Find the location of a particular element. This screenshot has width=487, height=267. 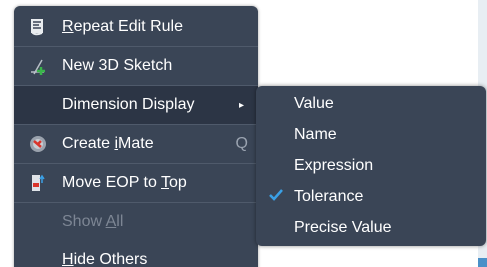

menu-item-create-imate: Create iMate Q is located at coordinates (136, 144).